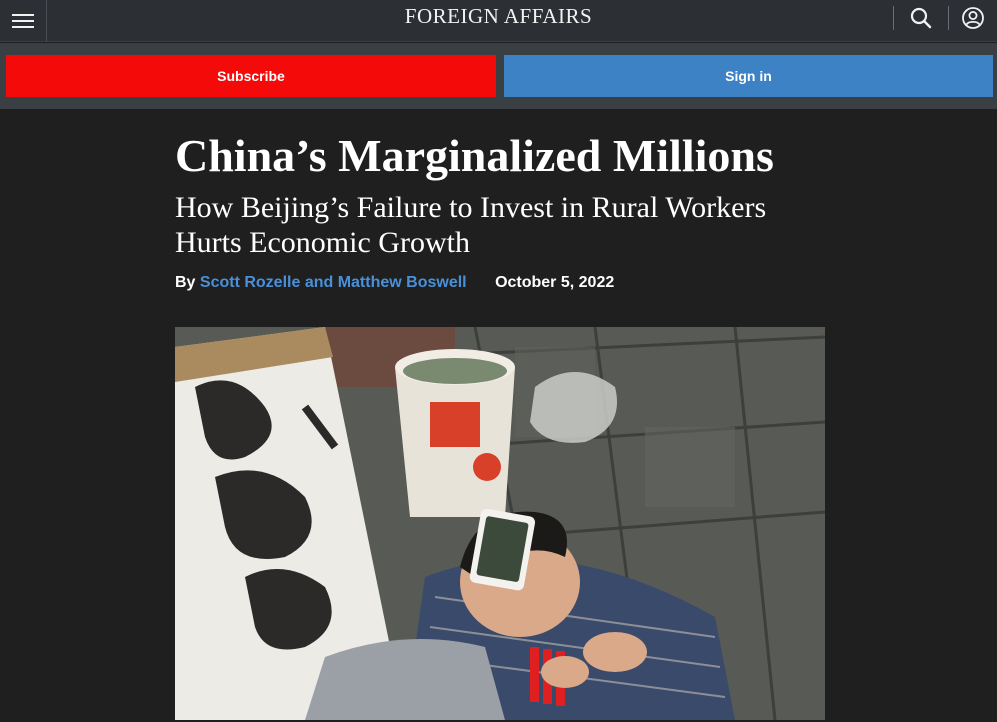 The width and height of the screenshot is (997, 722). I want to click on user-account-icon, so click(973, 18).